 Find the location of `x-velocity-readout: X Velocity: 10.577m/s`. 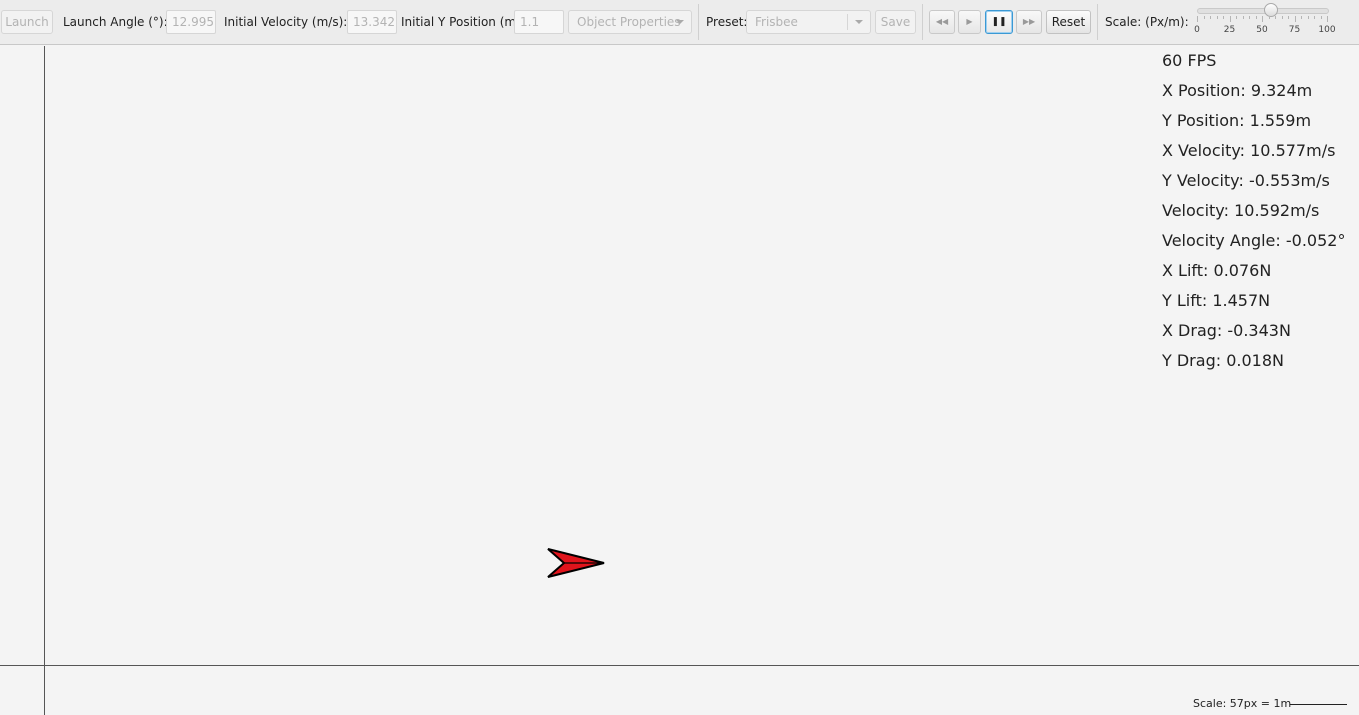

x-velocity-readout: X Velocity: 10.577m/s is located at coordinates (1249, 150).